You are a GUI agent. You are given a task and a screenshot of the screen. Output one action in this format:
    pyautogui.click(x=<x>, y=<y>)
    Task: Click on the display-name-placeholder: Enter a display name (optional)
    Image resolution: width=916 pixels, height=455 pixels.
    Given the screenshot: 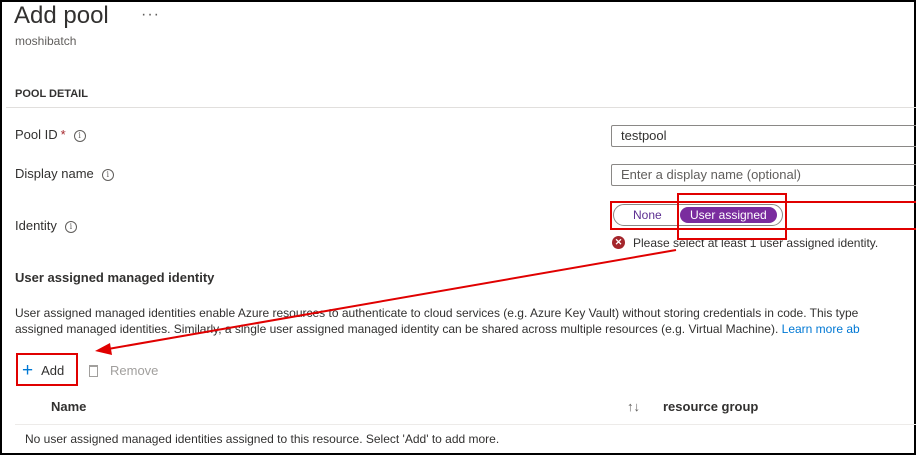 What is the action you would take?
    pyautogui.click(x=711, y=174)
    